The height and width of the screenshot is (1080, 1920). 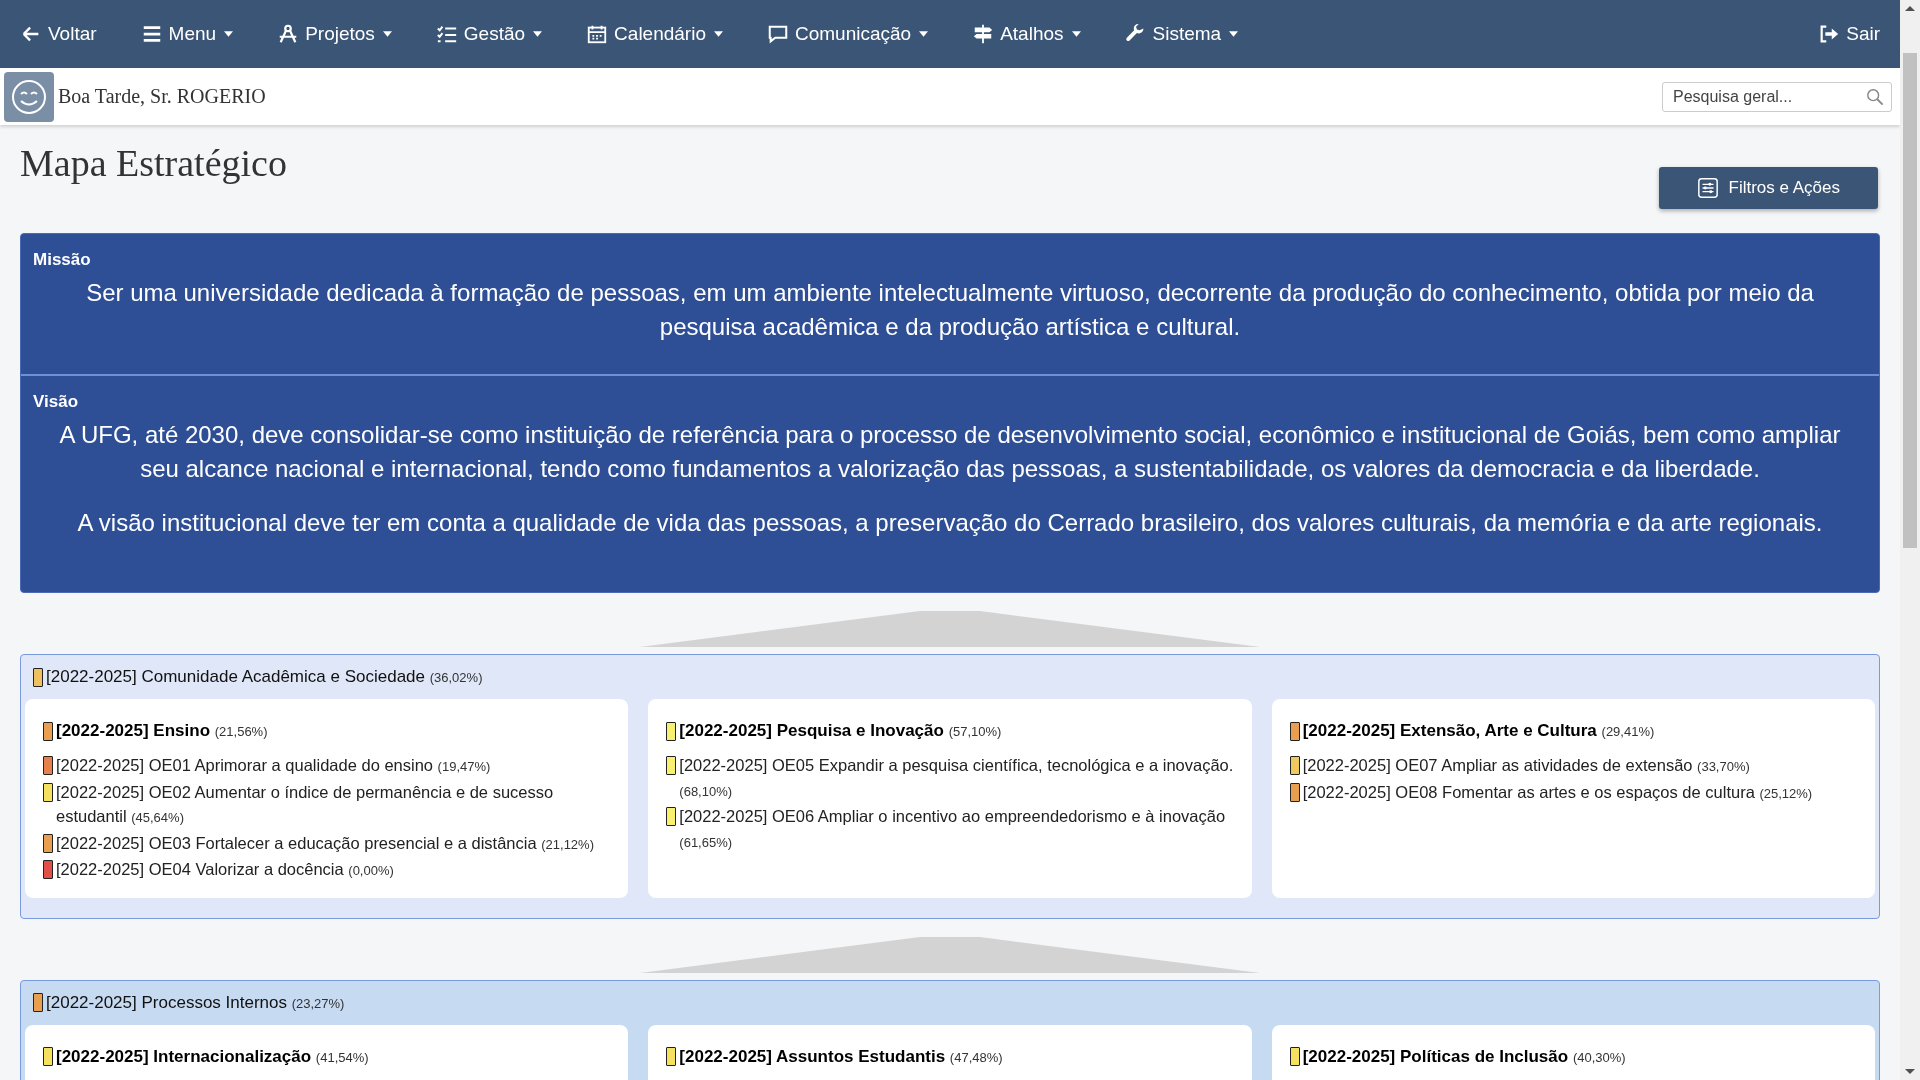 I want to click on section-heading: Missão, so click(x=62, y=260).